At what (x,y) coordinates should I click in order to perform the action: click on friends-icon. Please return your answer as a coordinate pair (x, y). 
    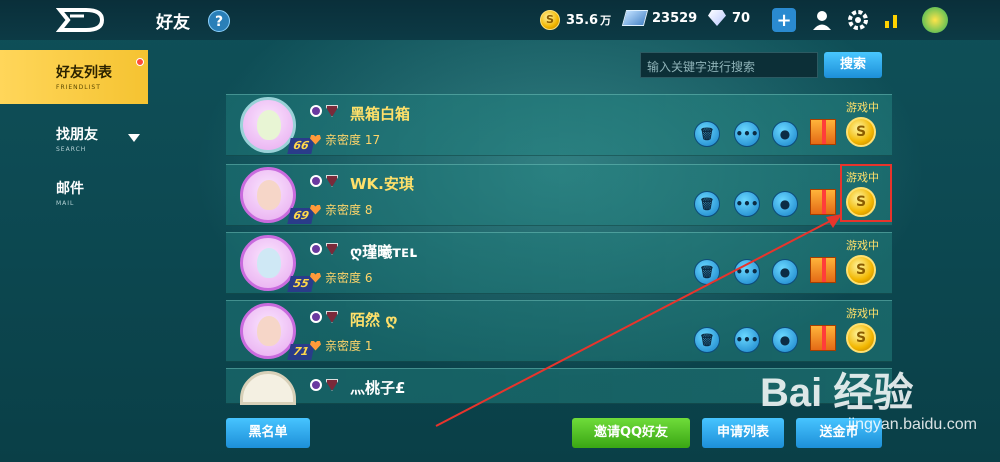
    Looking at the image, I should click on (822, 20).